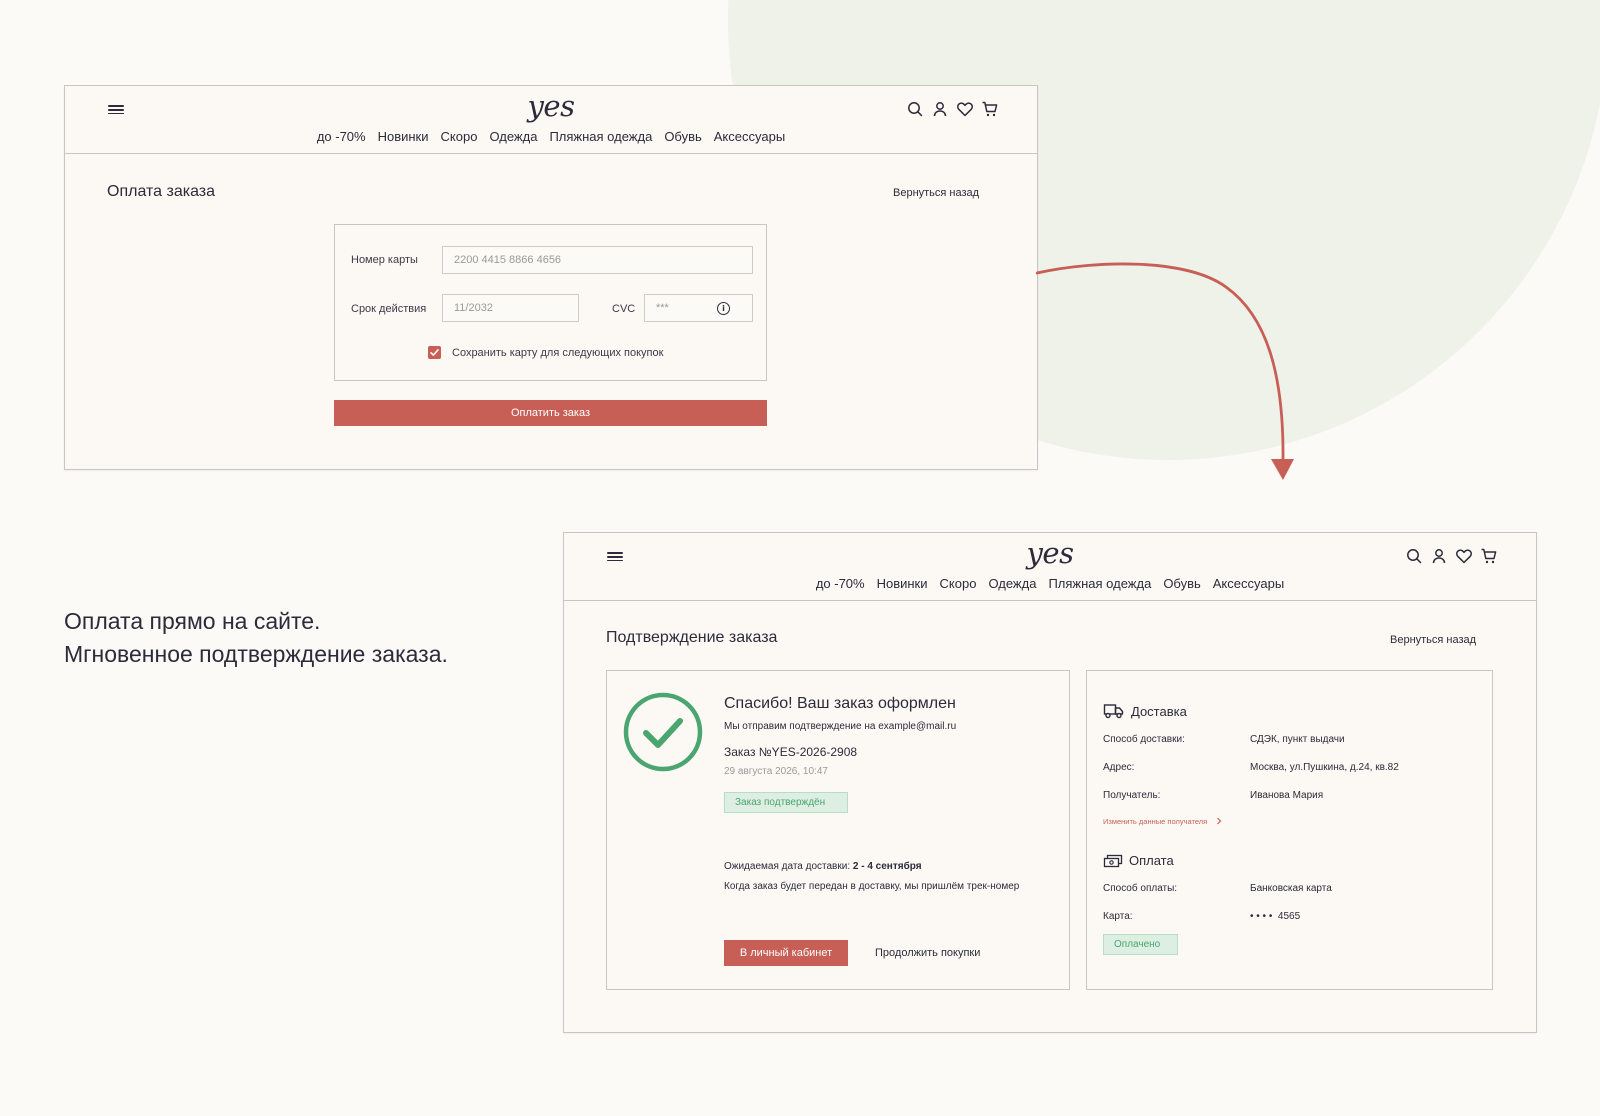 The image size is (1600, 1116). I want to click on cvc-input: *** i, so click(698, 308).